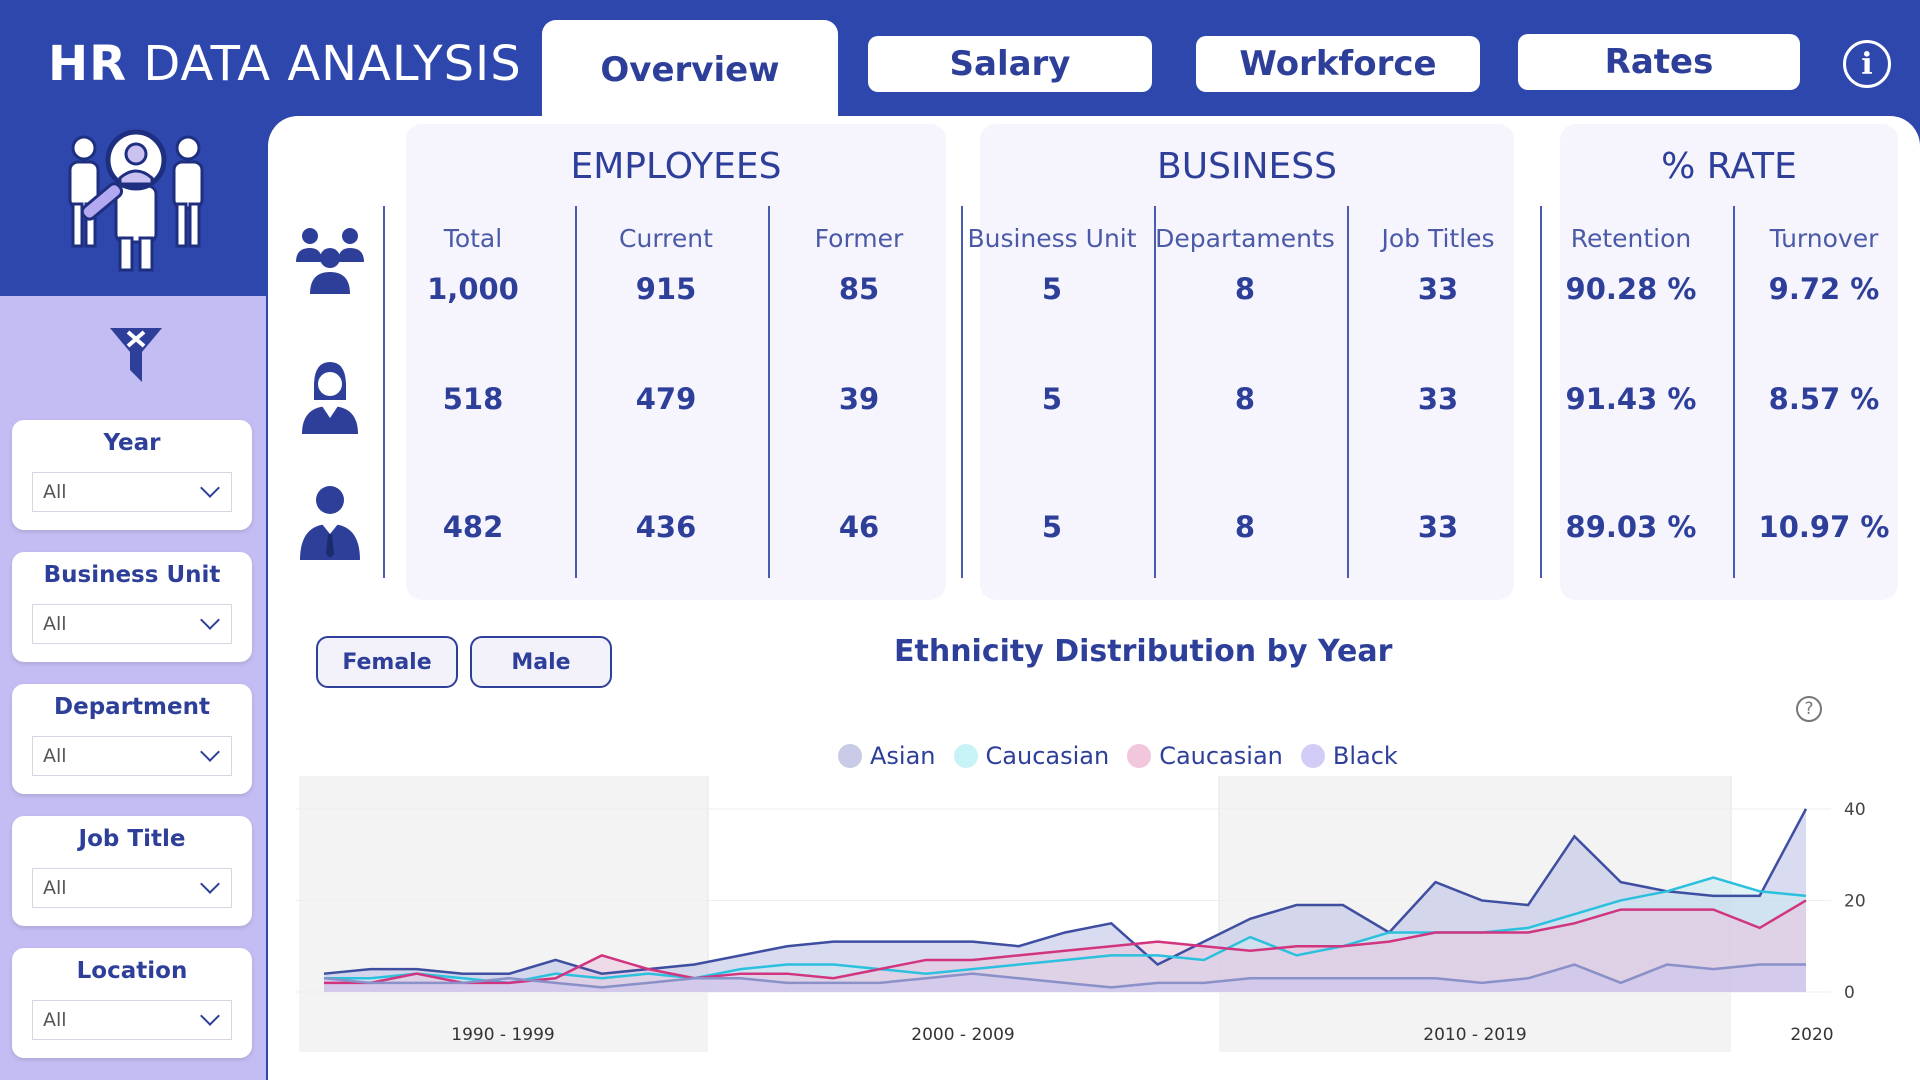 Image resolution: width=1920 pixels, height=1080 pixels. What do you see at coordinates (859, 527) in the screenshot?
I see `value-former: 46` at bounding box center [859, 527].